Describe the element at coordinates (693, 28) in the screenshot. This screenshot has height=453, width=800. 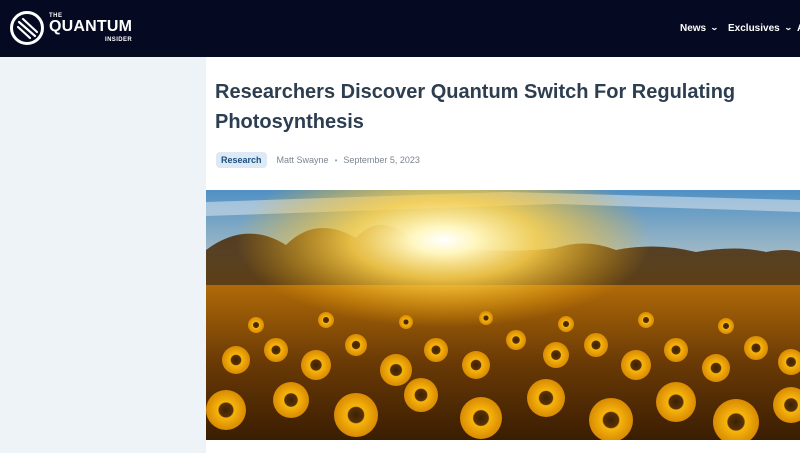
I see `nav-item-label: News` at that location.